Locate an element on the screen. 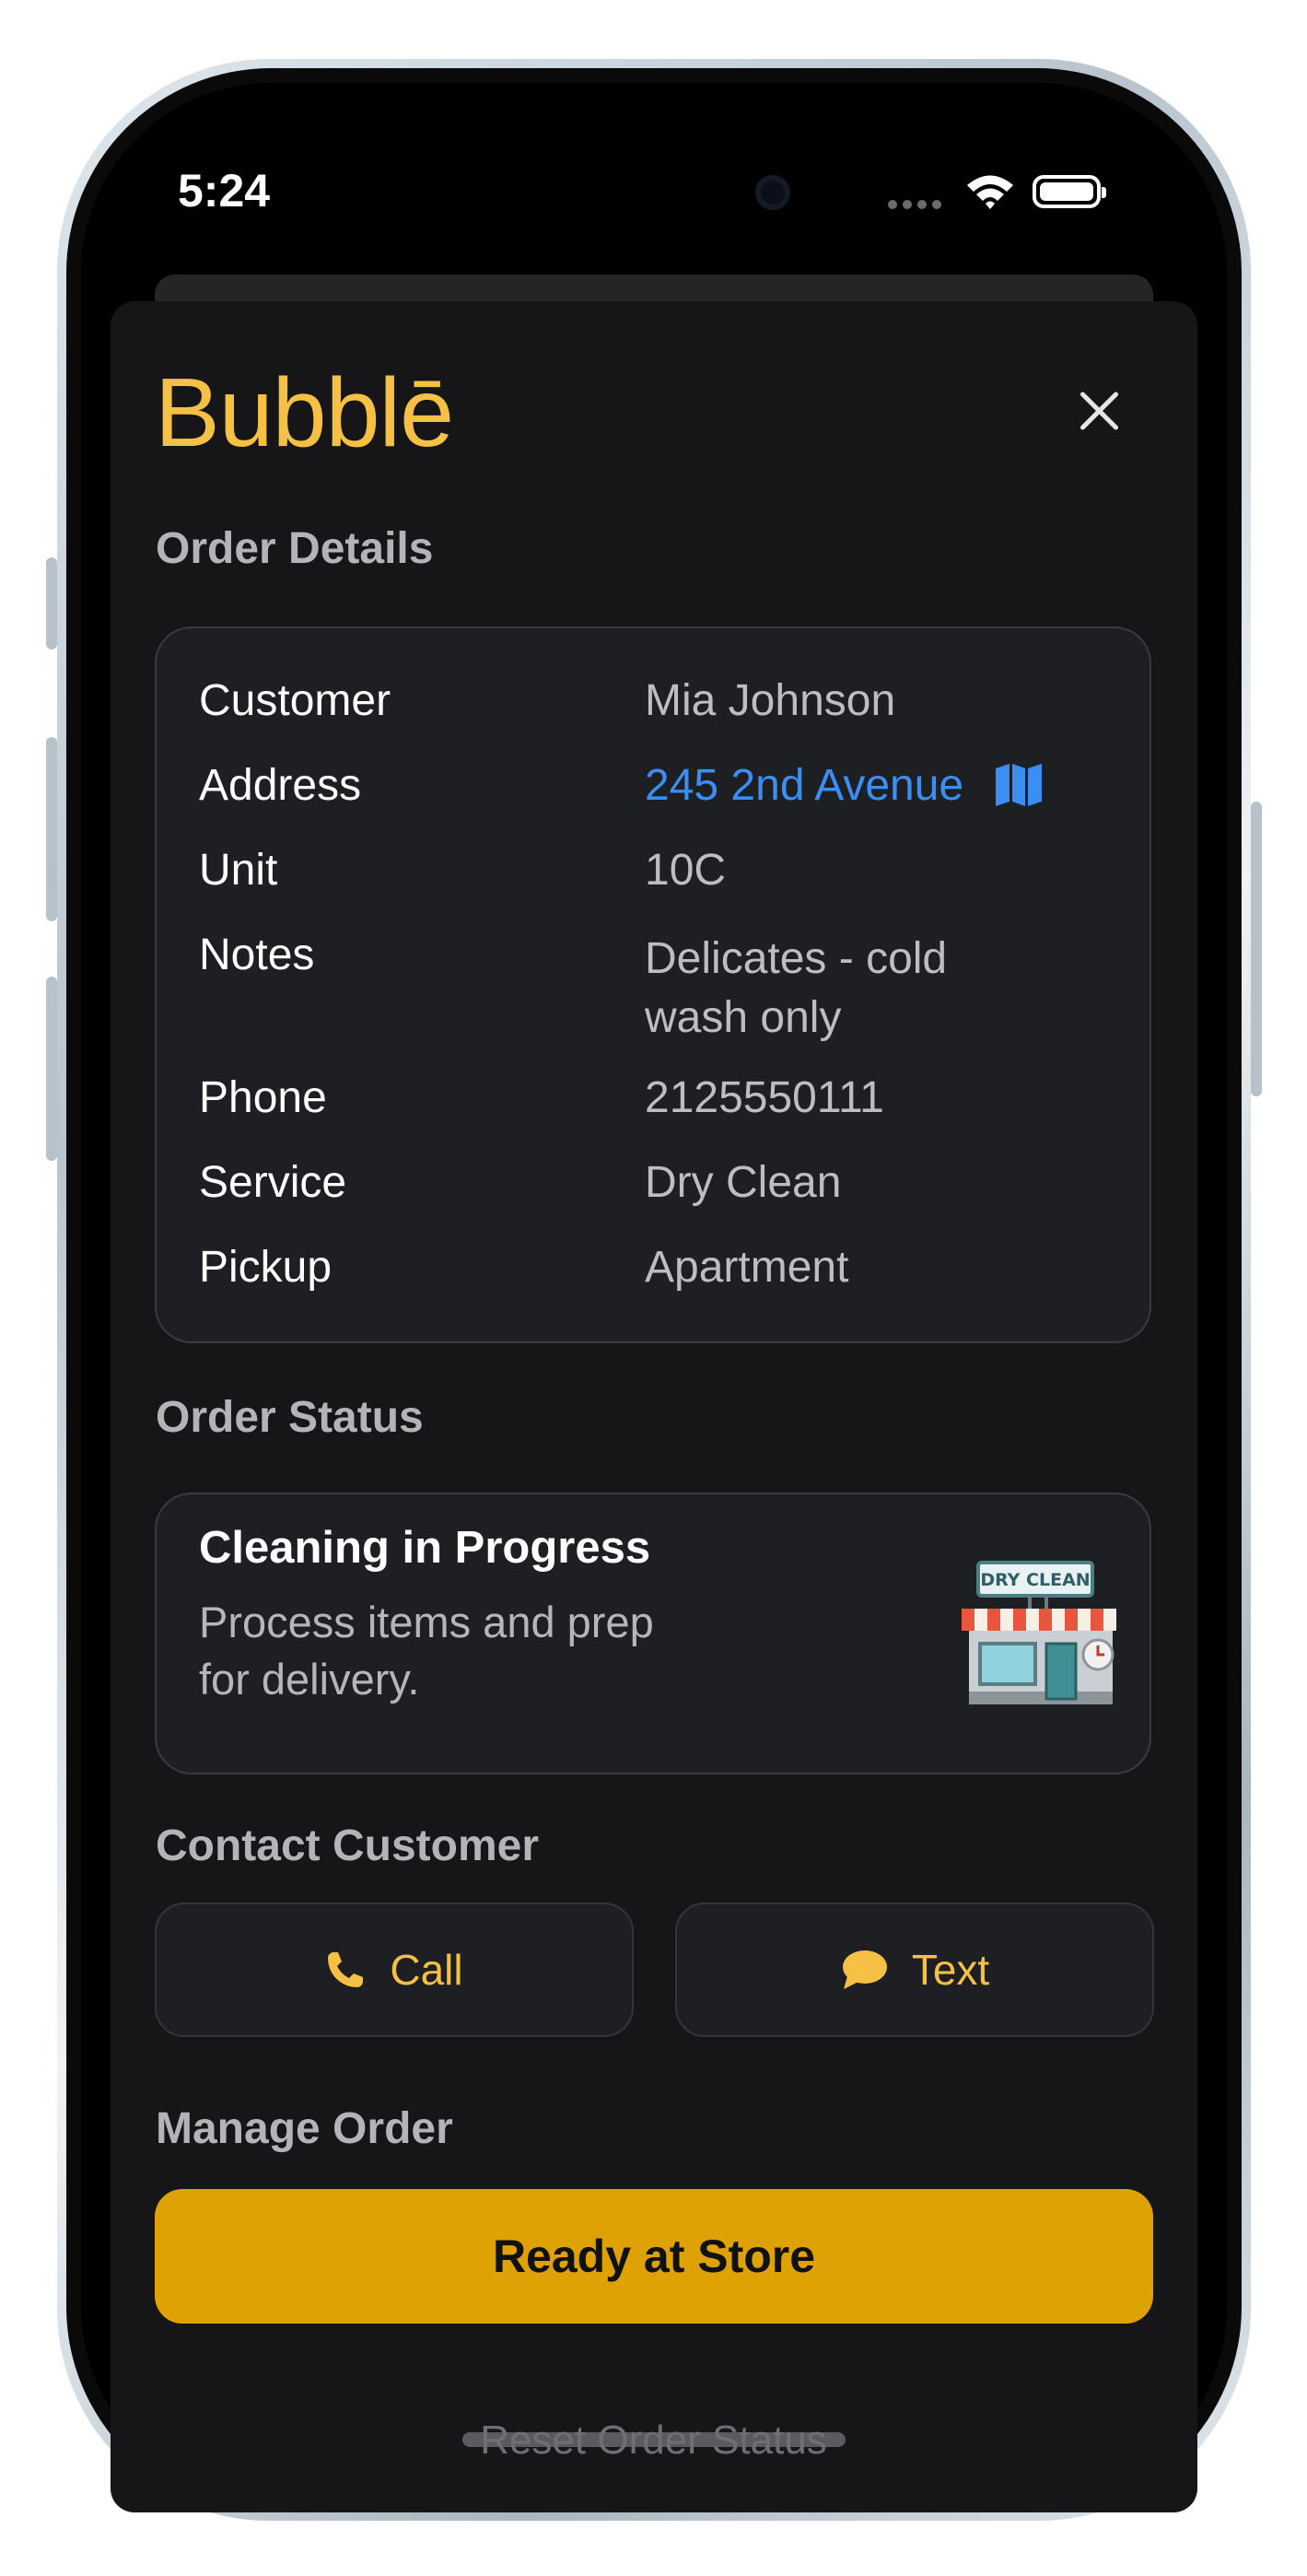  dry-clean-store-icon: DRY CLEAN is located at coordinates (1039, 1632).